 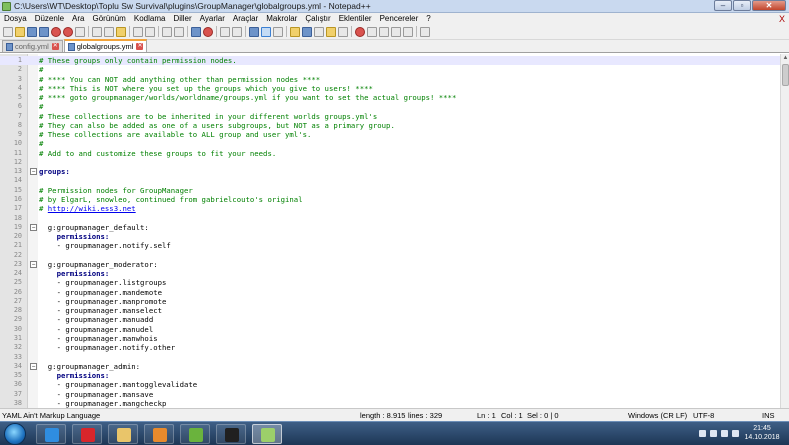 What do you see at coordinates (394, 338) in the screenshot?
I see `code-line: 31 - groupmanager.manwhois` at bounding box center [394, 338].